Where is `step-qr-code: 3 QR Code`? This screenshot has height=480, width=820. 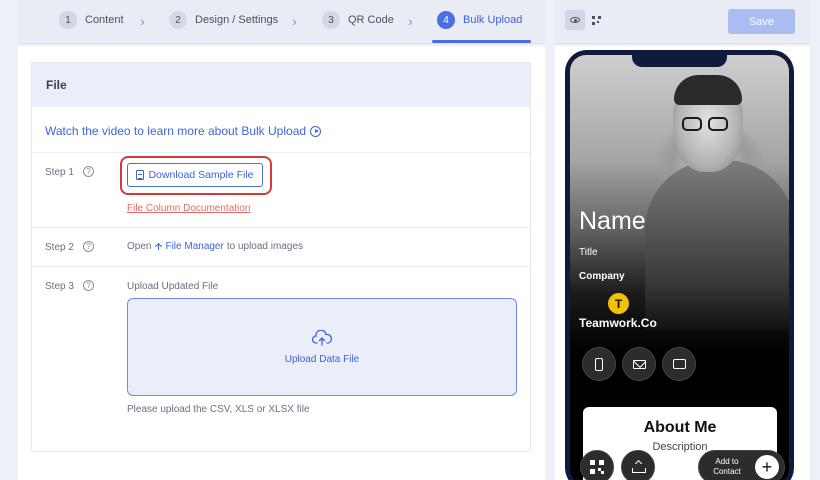 step-qr-code: 3 QR Code is located at coordinates (358, 20).